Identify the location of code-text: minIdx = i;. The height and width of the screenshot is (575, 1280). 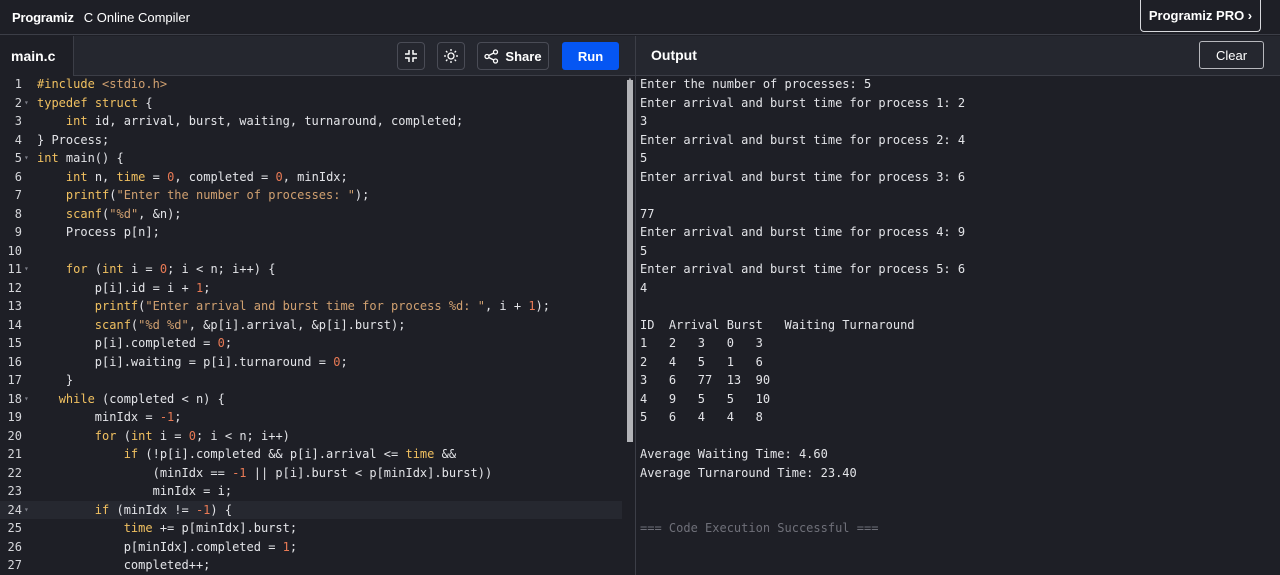
(134, 491).